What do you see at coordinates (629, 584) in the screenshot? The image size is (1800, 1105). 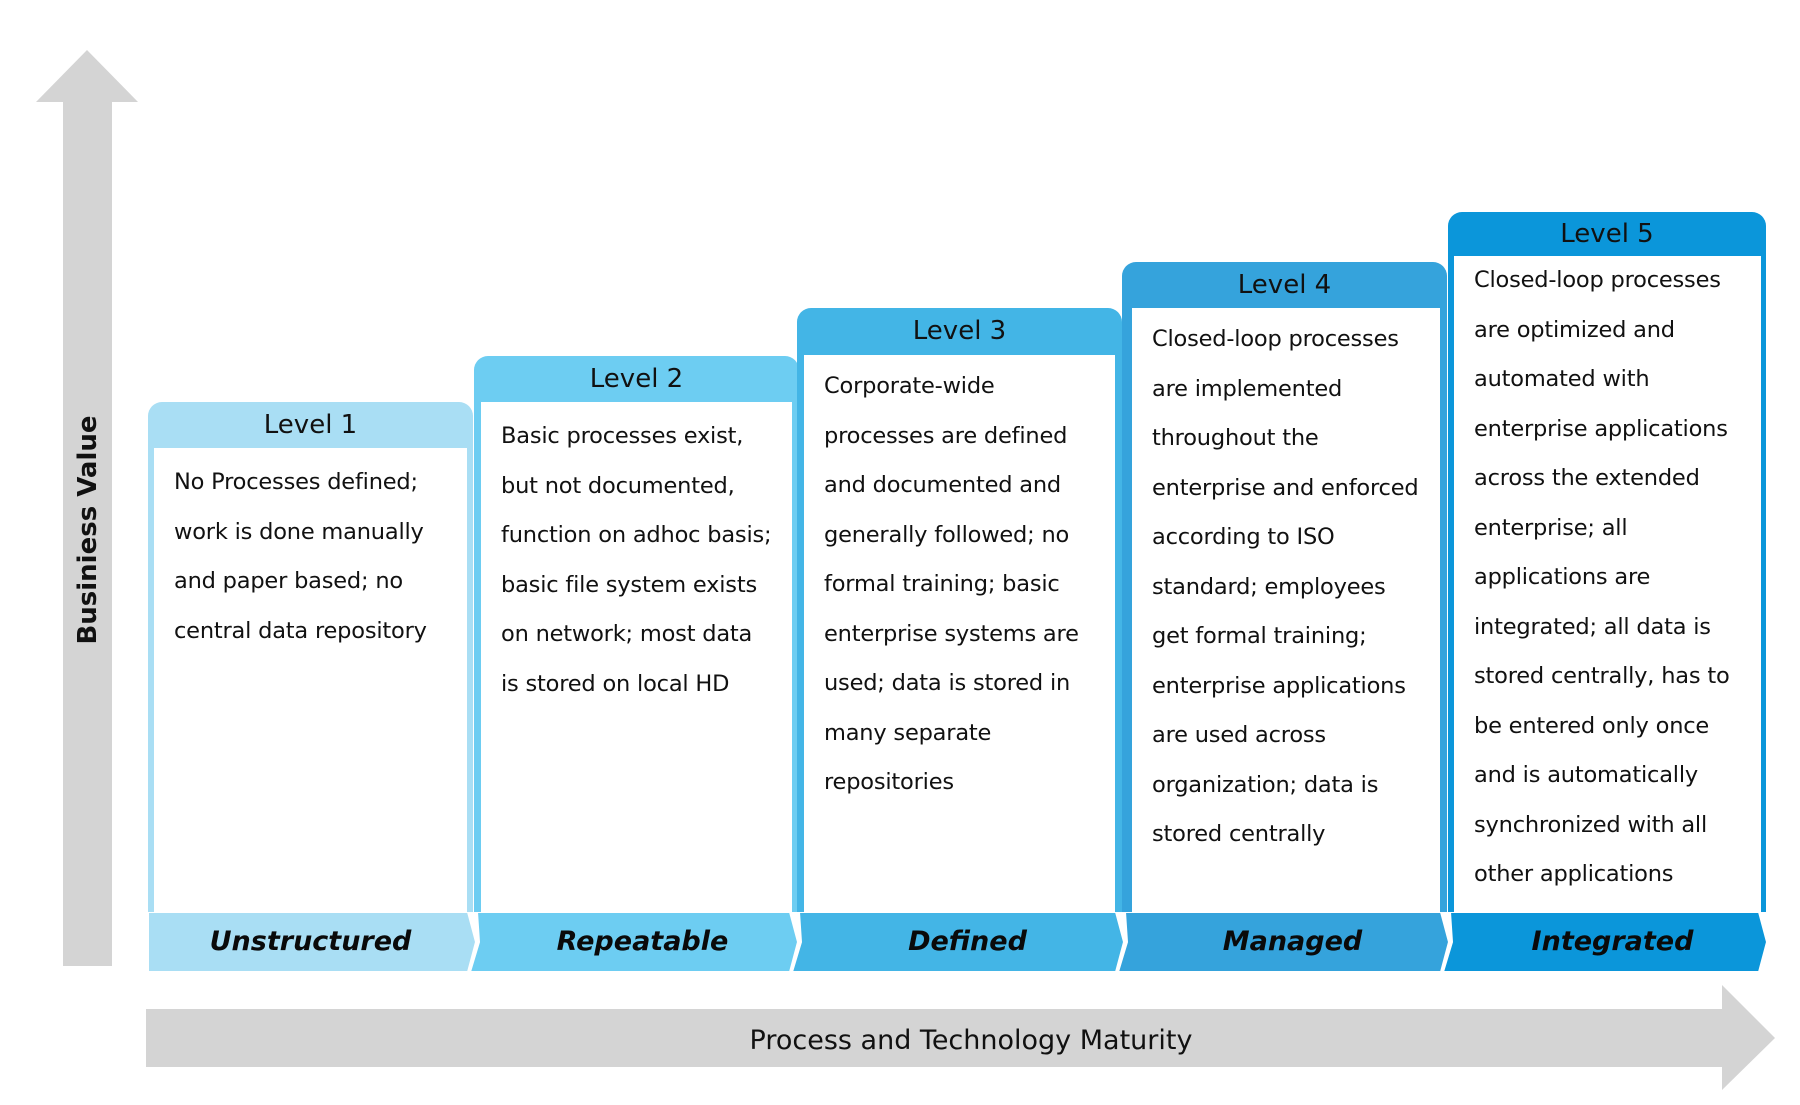 I see `description-line: basic file system exists` at bounding box center [629, 584].